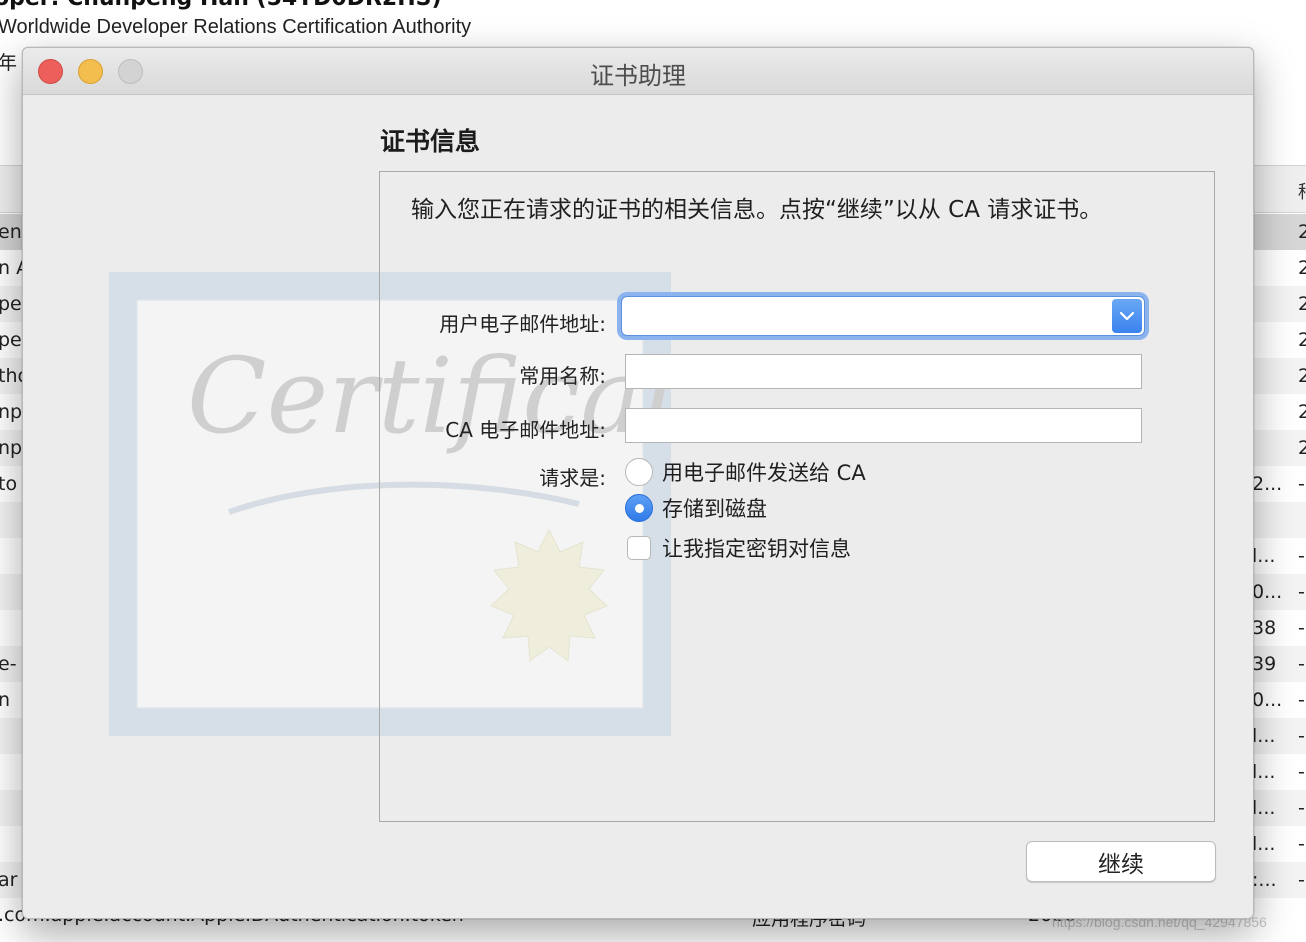  I want to click on row-name-fragment: ar, so click(9, 880).